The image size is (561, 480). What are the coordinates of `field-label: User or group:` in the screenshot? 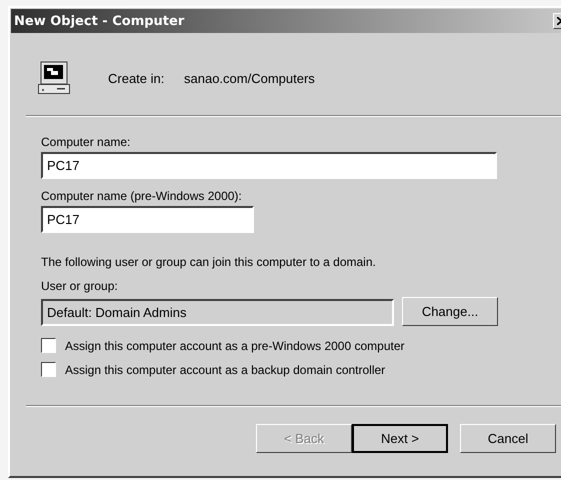 It's located at (80, 286).